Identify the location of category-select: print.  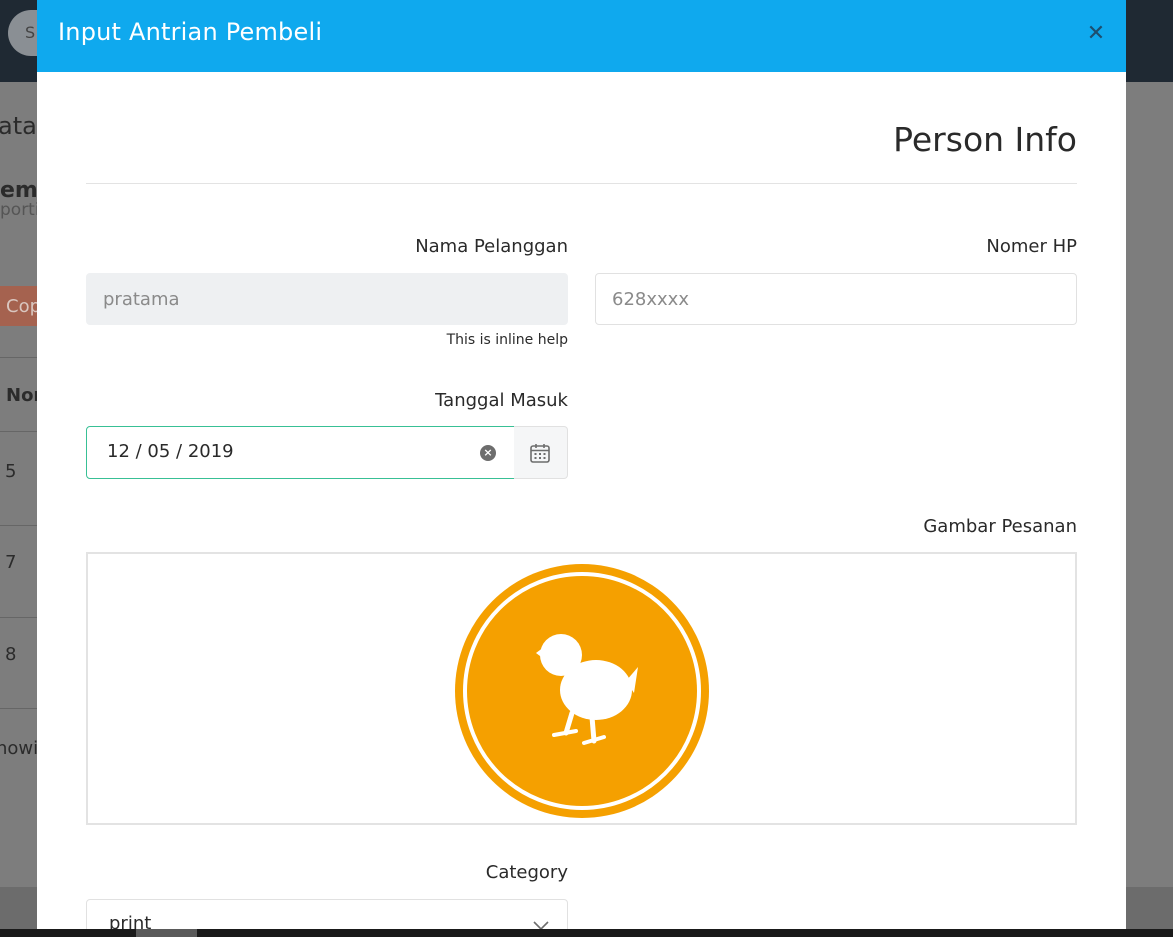
(327, 914).